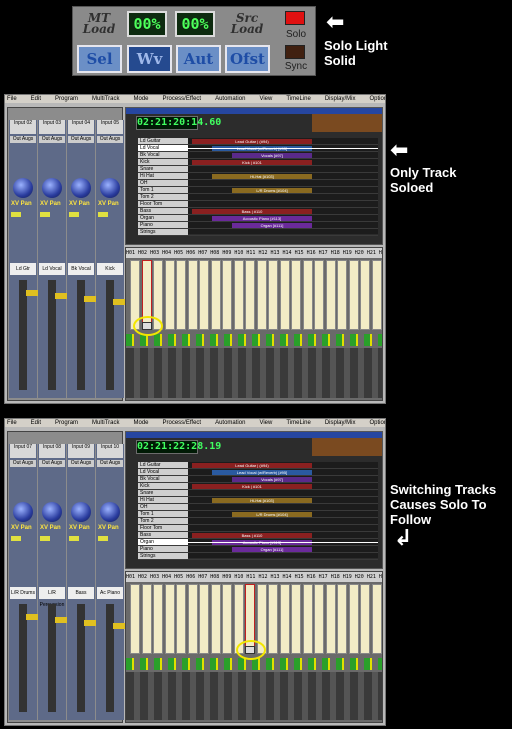 The height and width of the screenshot is (729, 512). I want to click on track-row: Ld Vocal Lead Vocal (w/Reverb) [#95], so click(258, 472).